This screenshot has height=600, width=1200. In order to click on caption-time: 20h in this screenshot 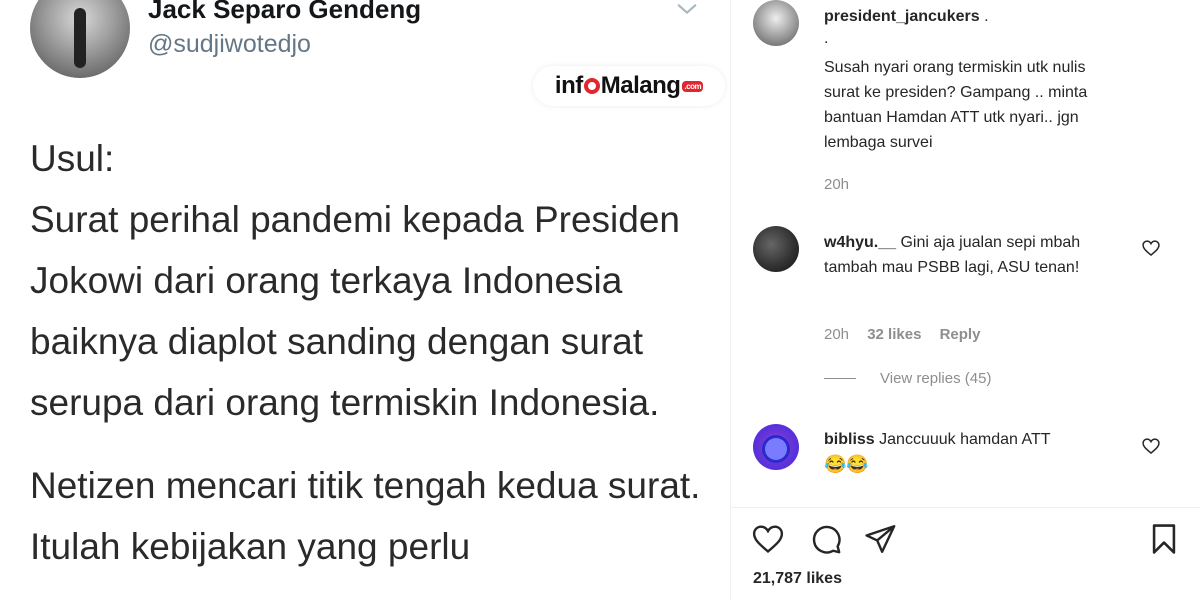, I will do `click(837, 184)`.